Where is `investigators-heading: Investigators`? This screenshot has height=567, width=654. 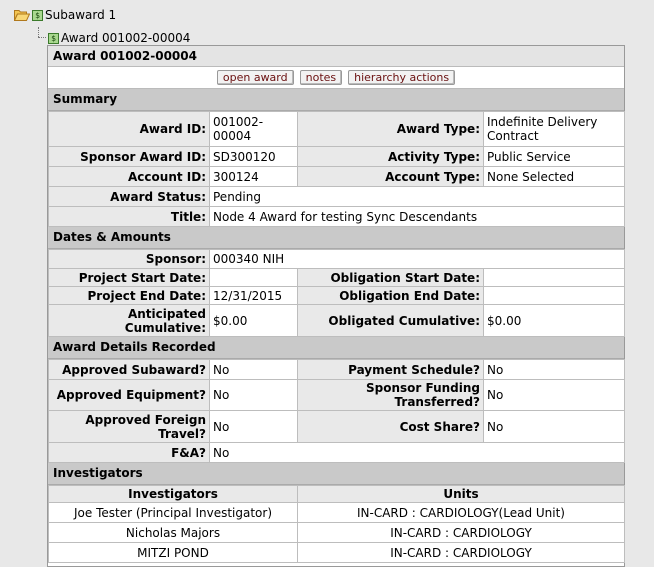
investigators-heading: Investigators is located at coordinates (336, 474).